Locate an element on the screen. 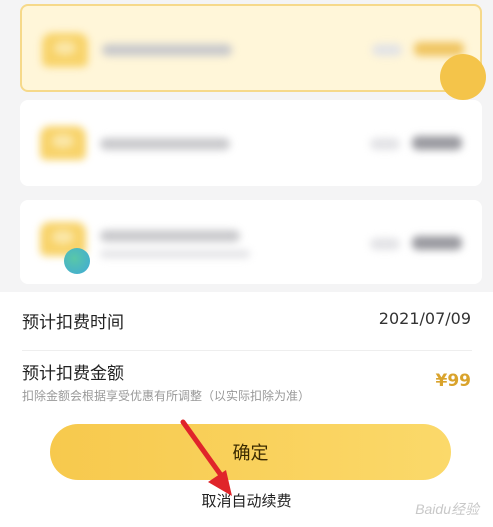 The height and width of the screenshot is (527, 493). amount-value: ¥99 is located at coordinates (453, 381).